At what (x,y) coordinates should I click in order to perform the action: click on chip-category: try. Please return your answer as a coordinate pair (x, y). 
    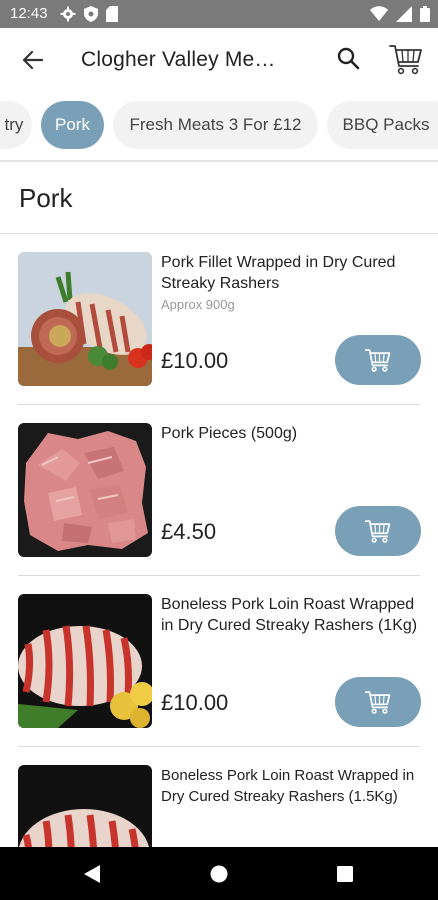
    Looking at the image, I should click on (16, 125).